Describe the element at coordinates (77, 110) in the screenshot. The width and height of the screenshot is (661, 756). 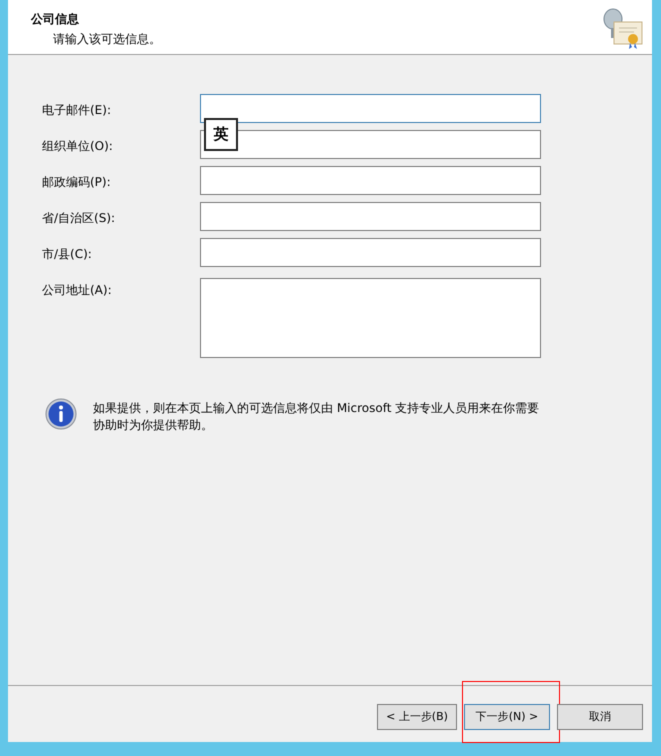
I see `field-label: 电子邮件(E):` at that location.